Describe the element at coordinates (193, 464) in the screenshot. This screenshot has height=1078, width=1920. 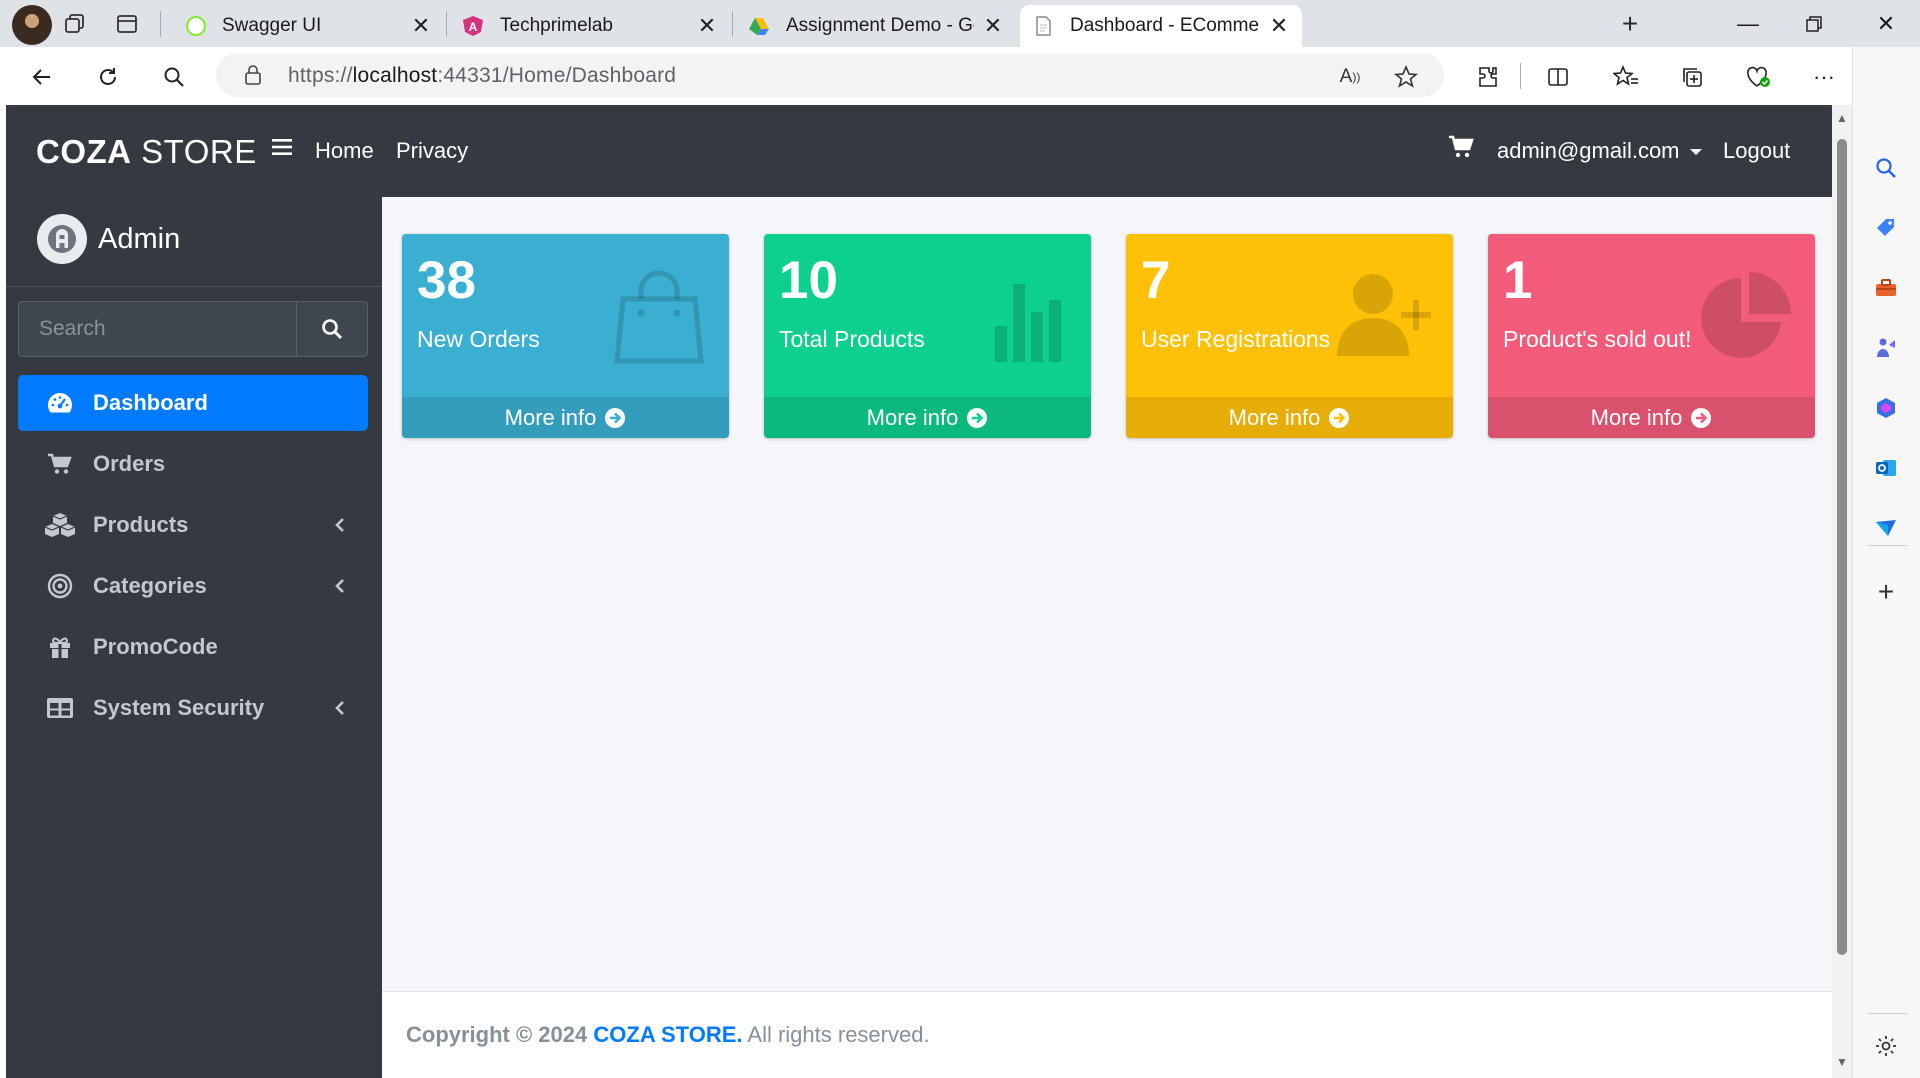
I see `sidebar-item-orders: Orders` at that location.